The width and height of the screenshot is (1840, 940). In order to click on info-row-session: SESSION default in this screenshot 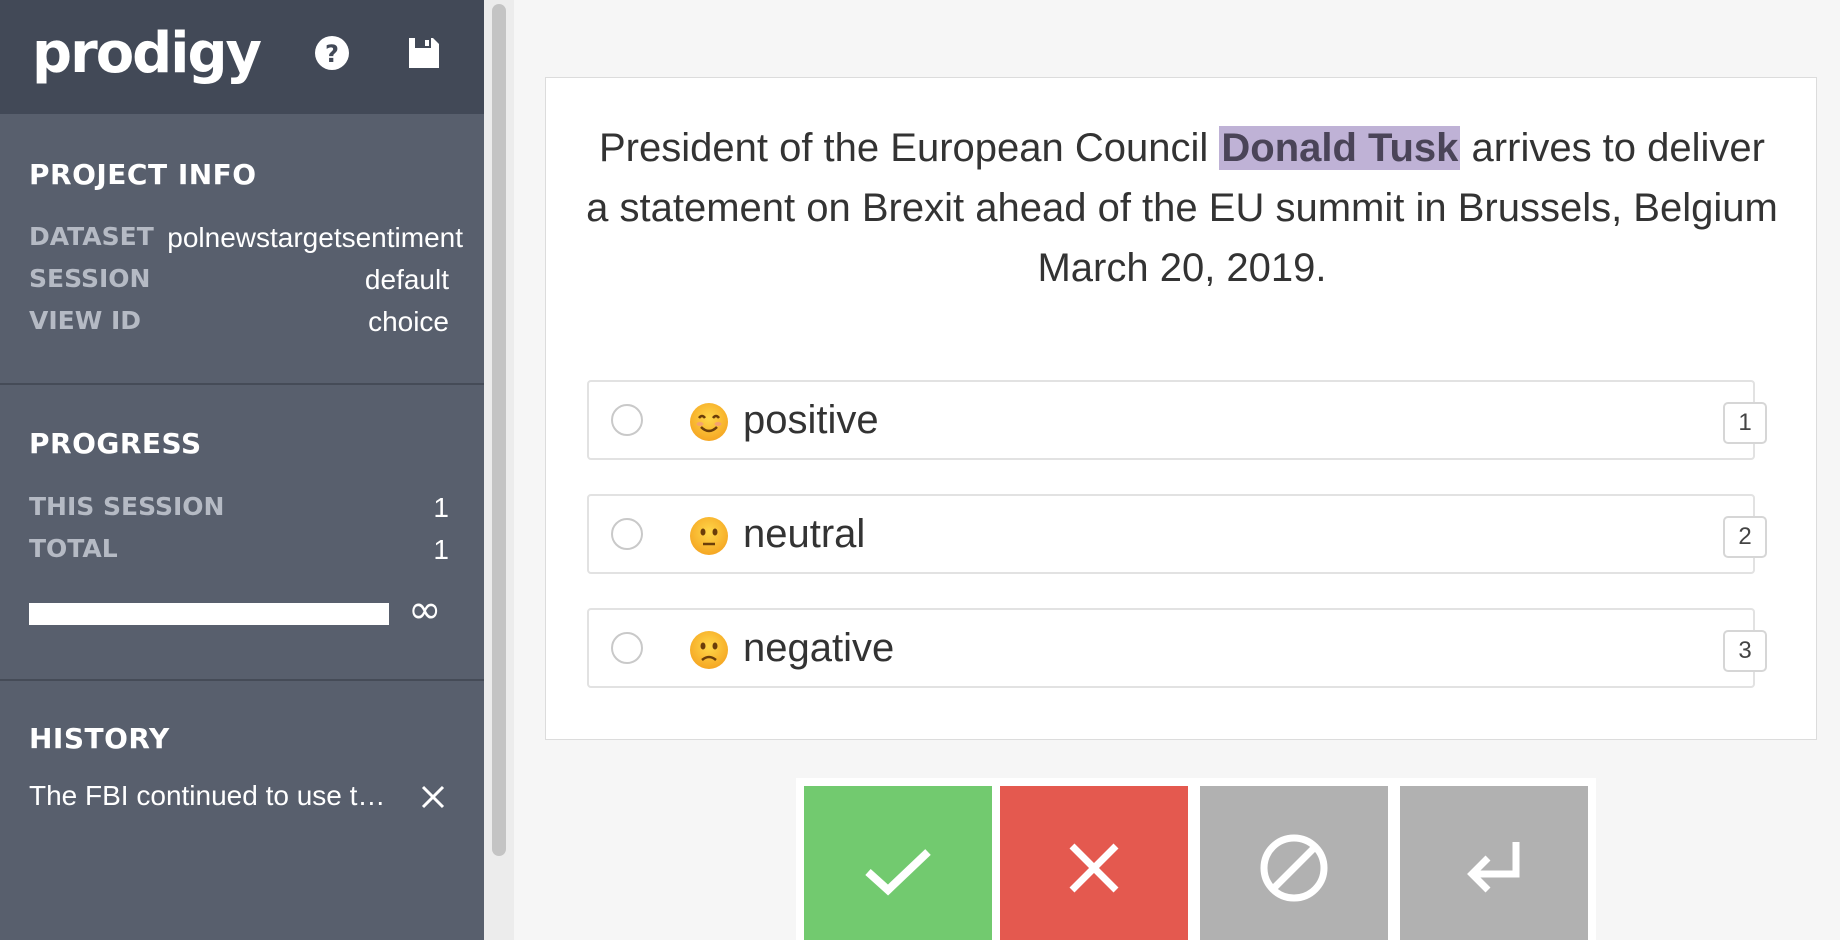, I will do `click(239, 284)`.